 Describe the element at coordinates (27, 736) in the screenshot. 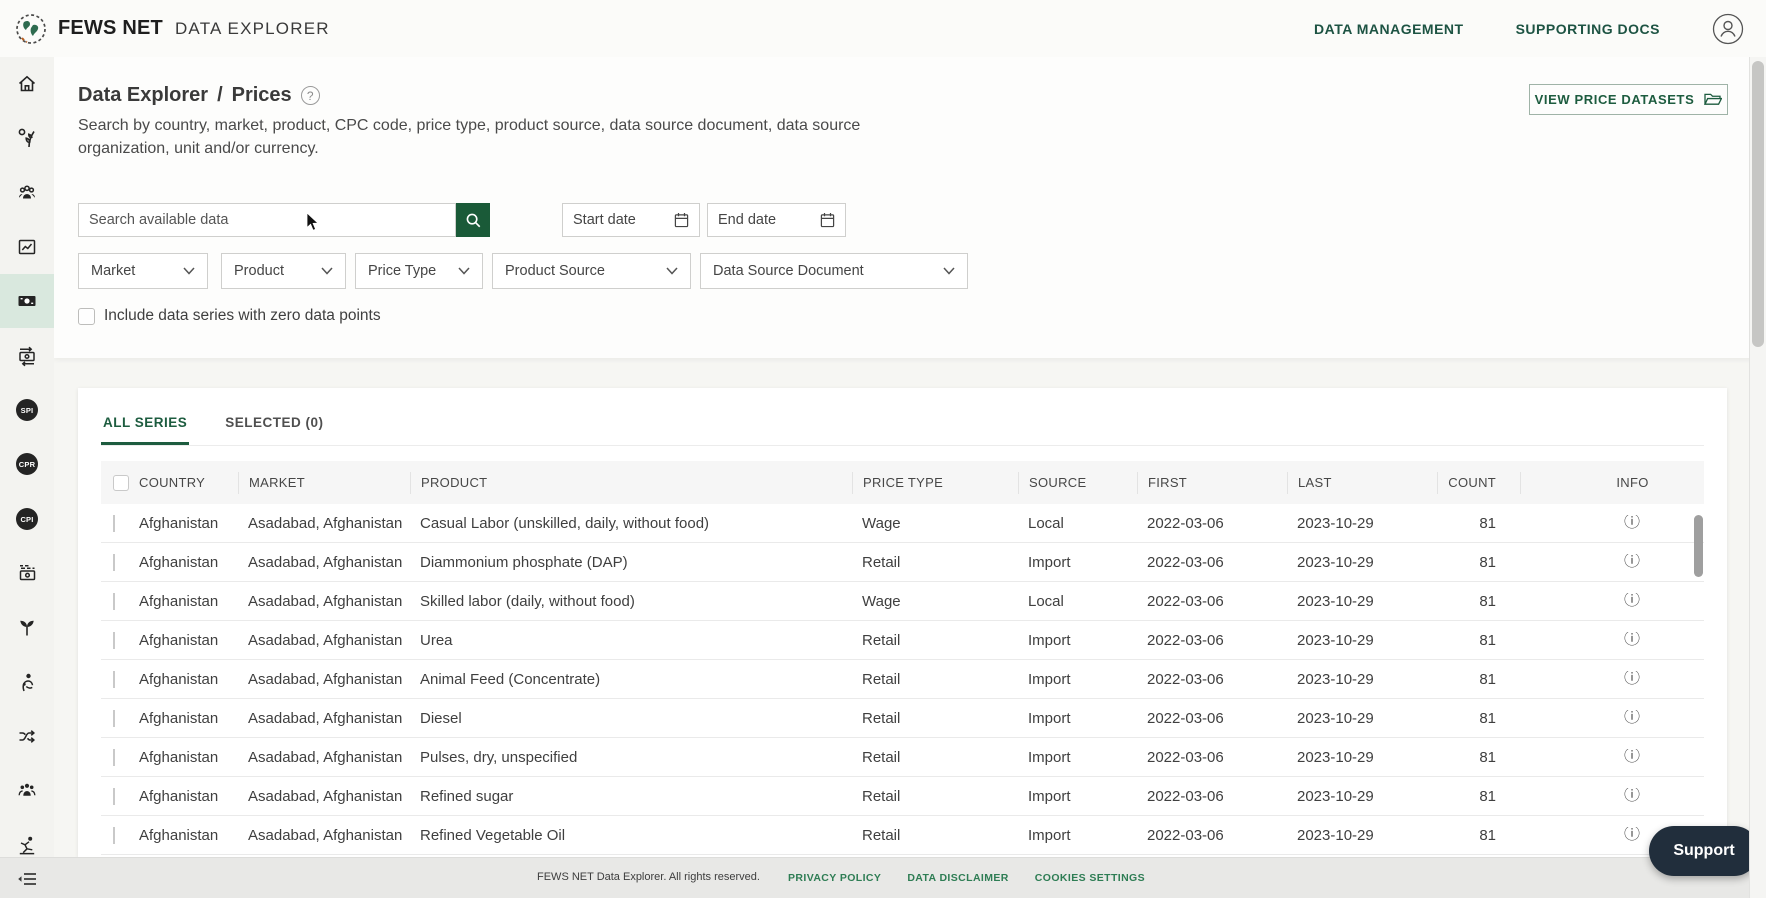

I see `sidebar-item-trade-flows` at that location.